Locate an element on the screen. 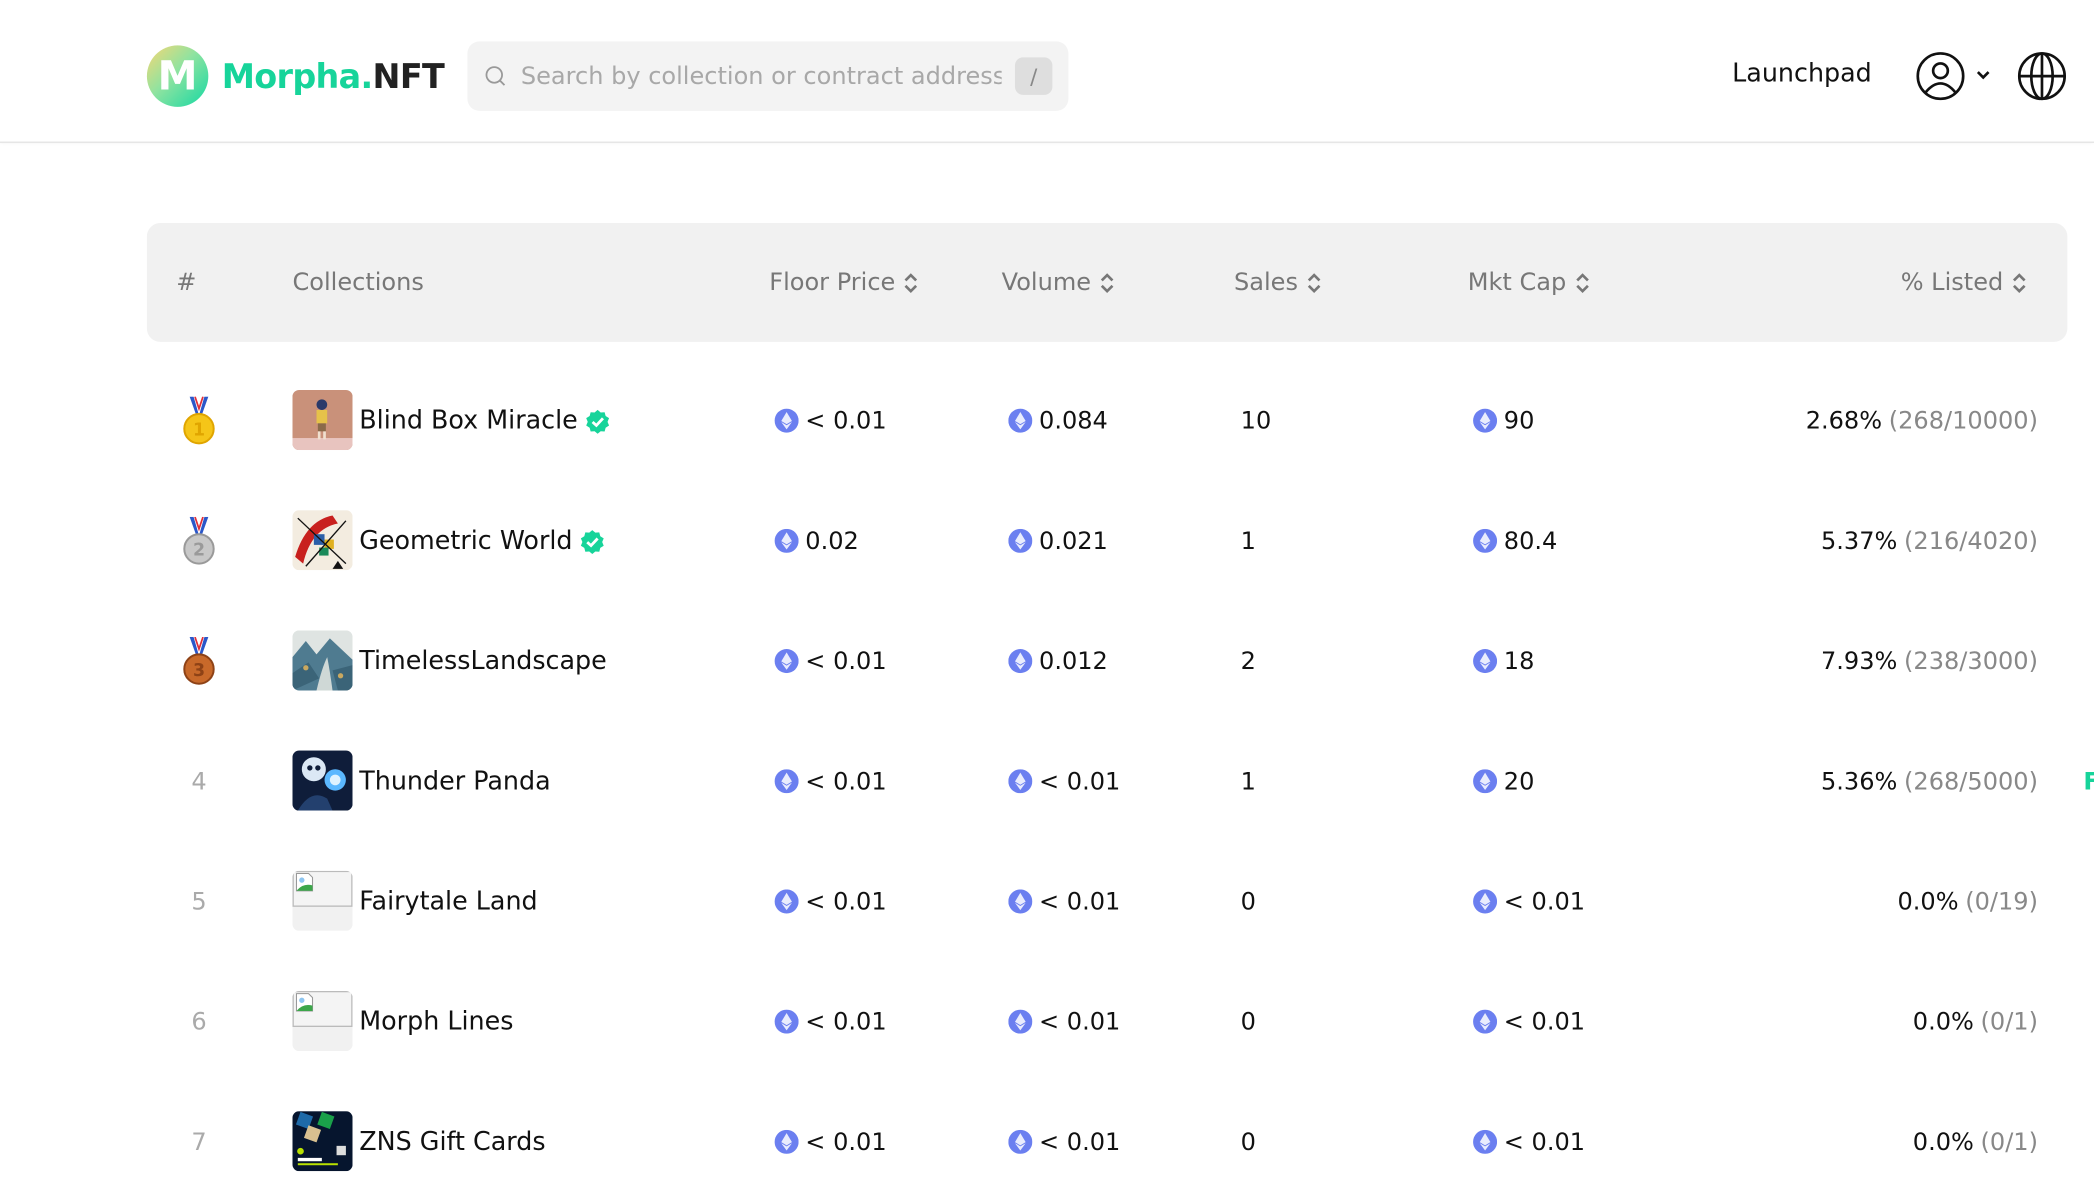 The image size is (2094, 1202). collection-name: Blind Box Miracle is located at coordinates (484, 421).